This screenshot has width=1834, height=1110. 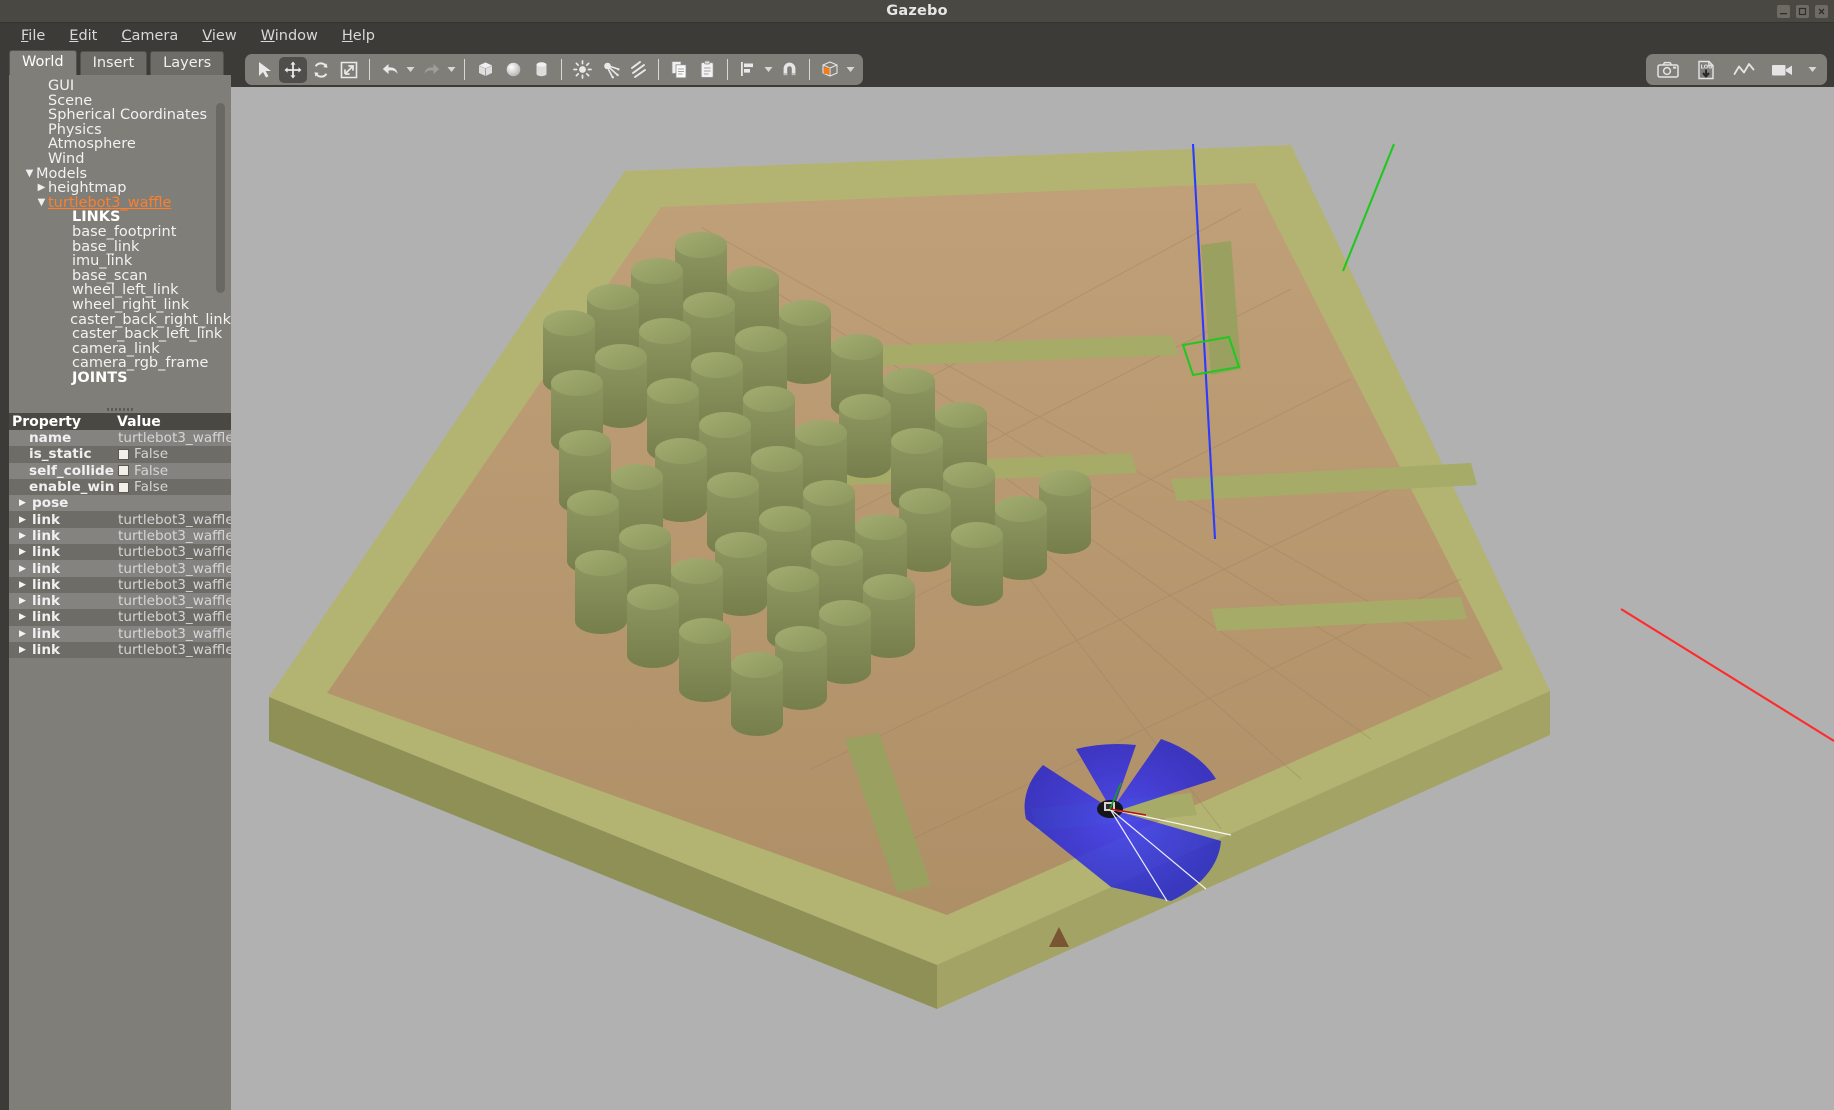 I want to click on align-icon, so click(x=748, y=70).